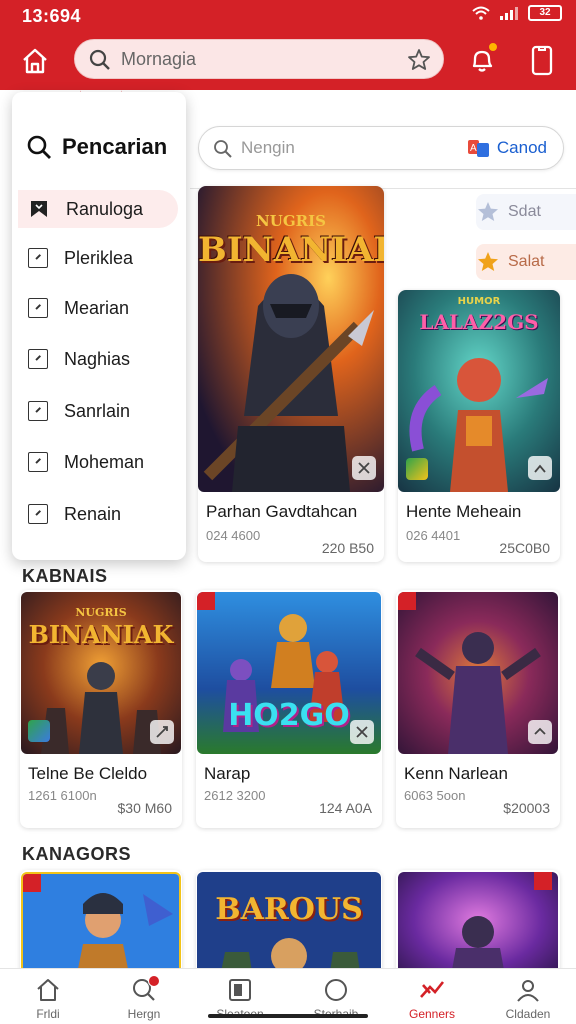 This screenshot has height=1024, width=576. I want to click on device-button, so click(542, 60).